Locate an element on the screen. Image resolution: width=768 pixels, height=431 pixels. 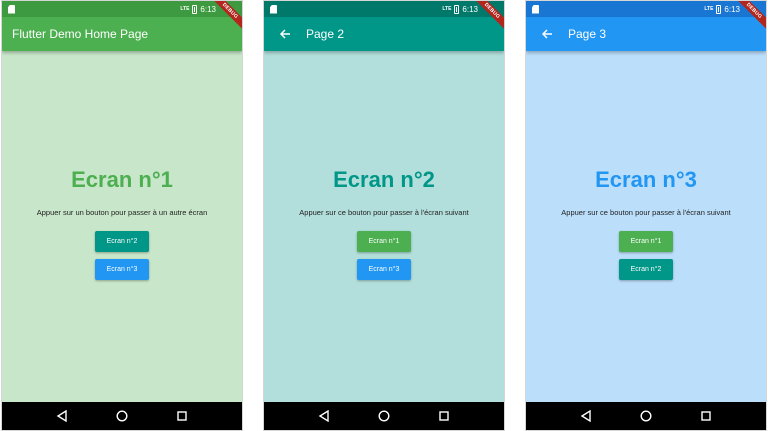
app-bar-title: Flutter Demo Home Page is located at coordinates (80, 34).